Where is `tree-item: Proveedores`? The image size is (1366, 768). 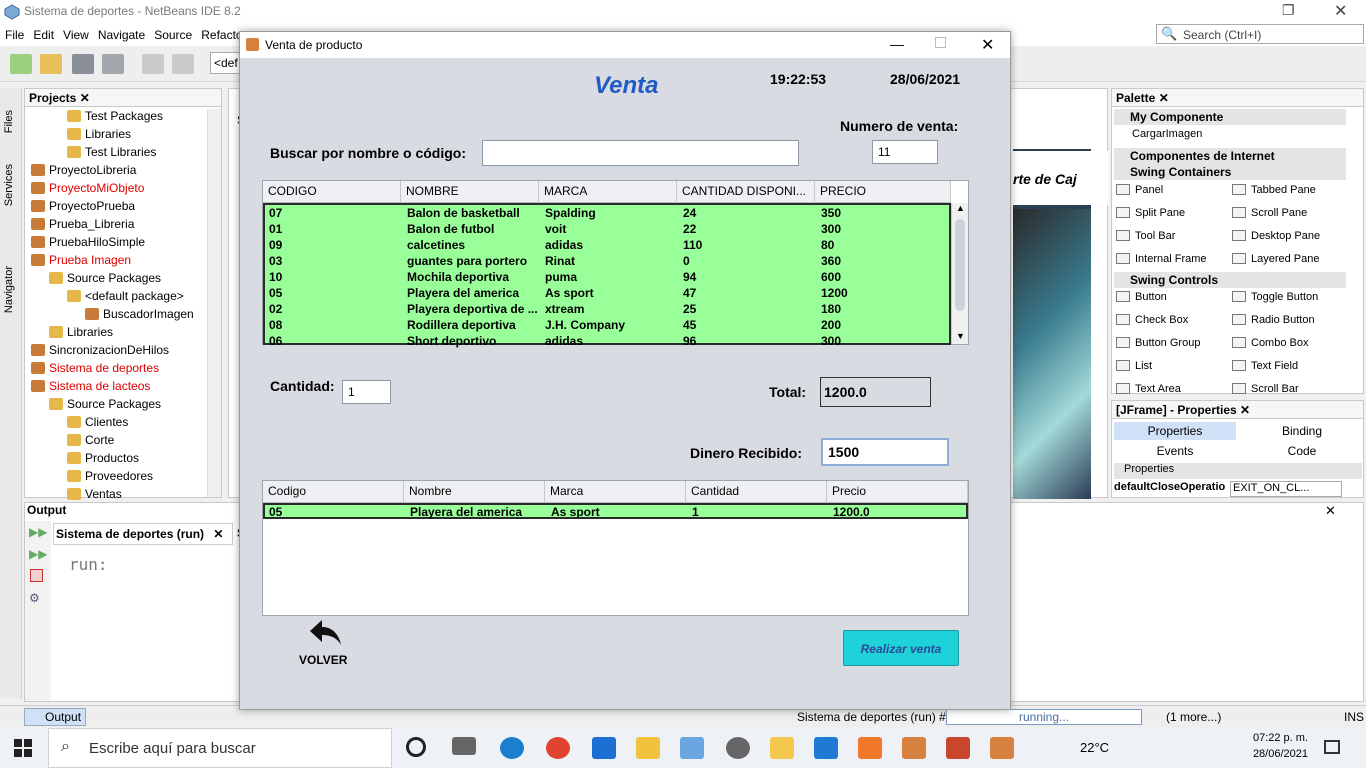 tree-item: Proveedores is located at coordinates (110, 478).